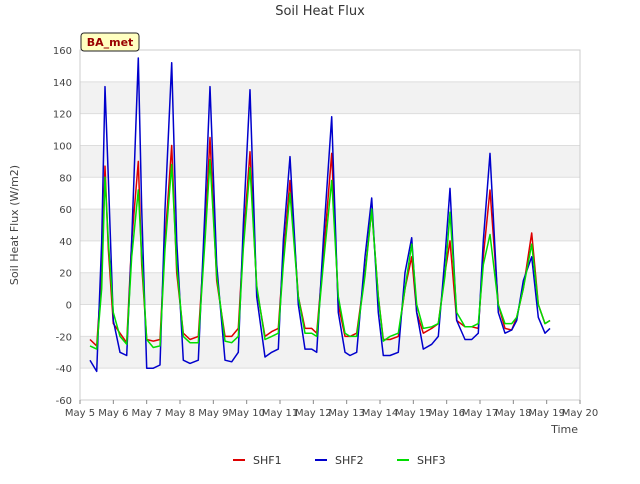  I want to click on legend-label-shf1: SHF1, so click(267, 460).